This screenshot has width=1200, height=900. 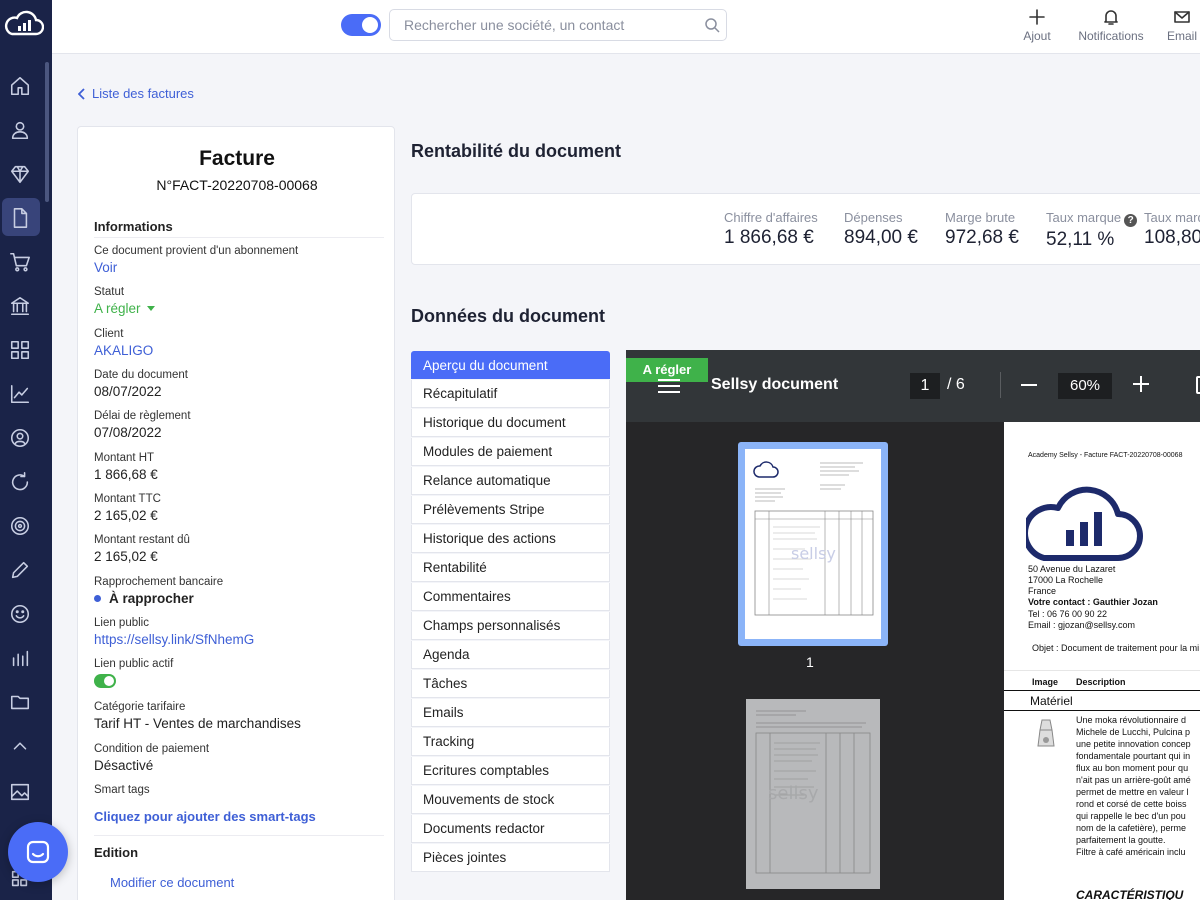 What do you see at coordinates (20, 614) in the screenshot?
I see `smiley-icon` at bounding box center [20, 614].